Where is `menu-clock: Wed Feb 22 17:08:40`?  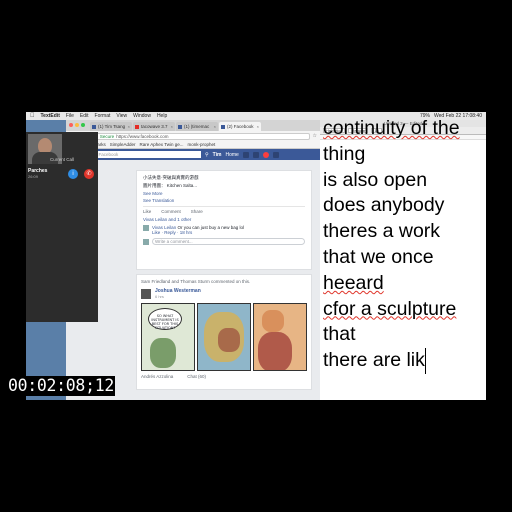 menu-clock: Wed Feb 22 17:08:40 is located at coordinates (458, 116).